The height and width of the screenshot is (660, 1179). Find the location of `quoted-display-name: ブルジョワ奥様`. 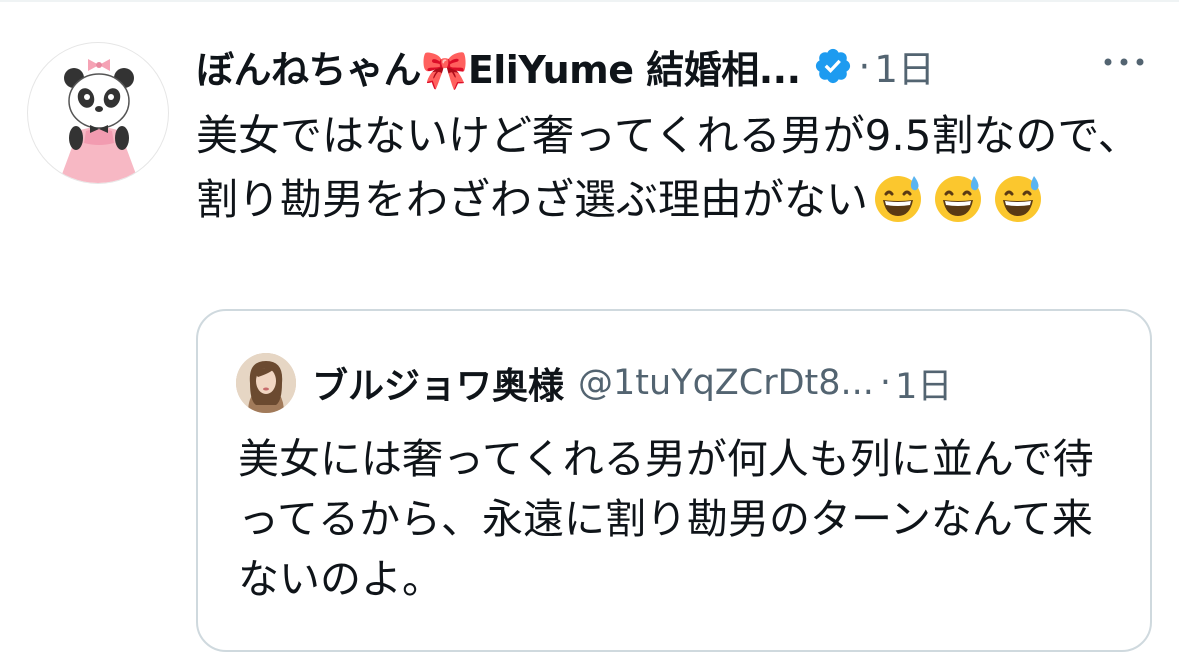

quoted-display-name: ブルジョワ奥様 is located at coordinates (438, 383).